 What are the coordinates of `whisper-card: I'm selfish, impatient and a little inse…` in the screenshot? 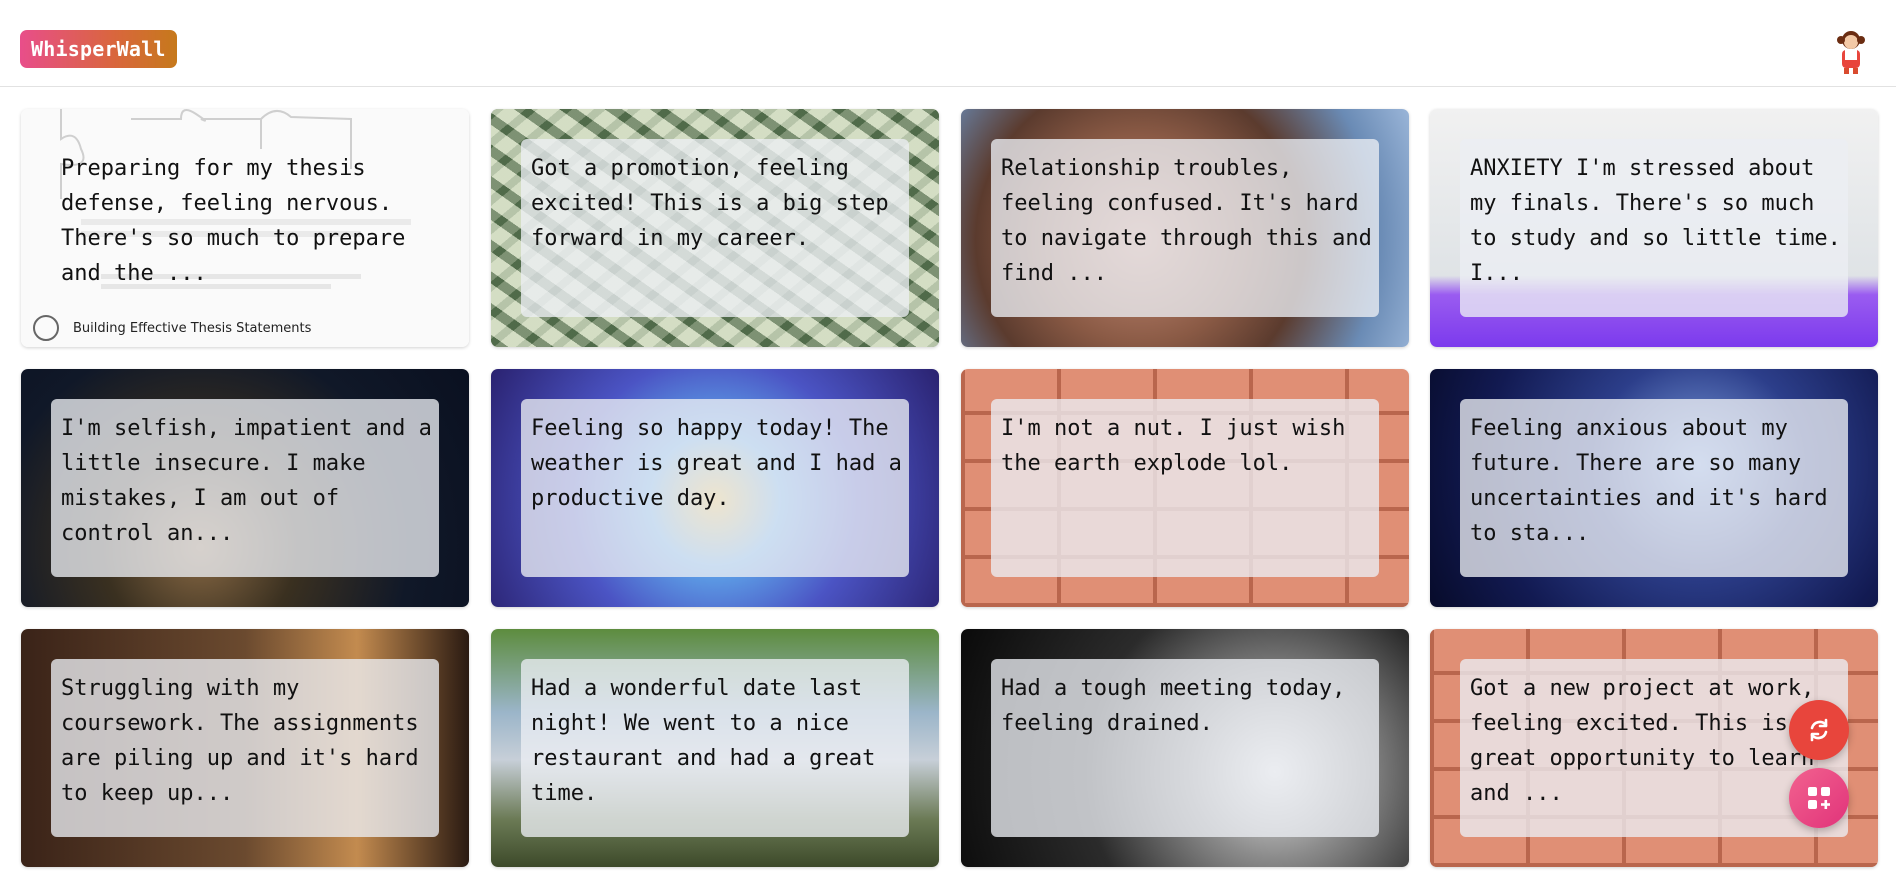 It's located at (245, 488).